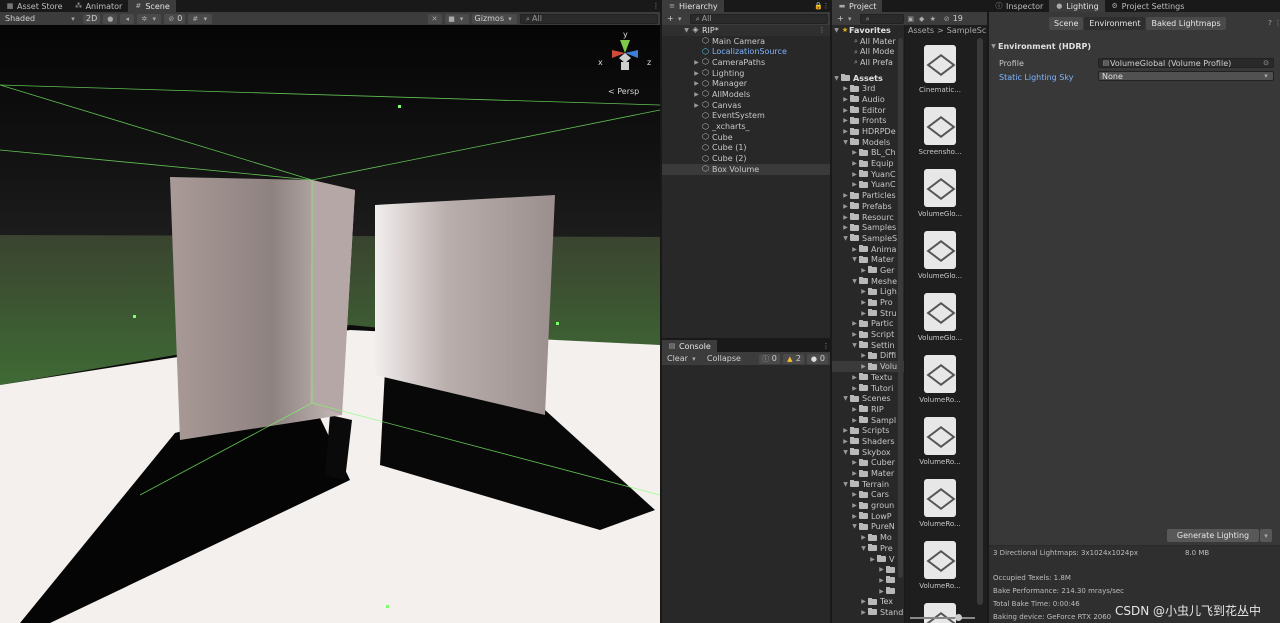 This screenshot has height=623, width=1280. What do you see at coordinates (434, 18) in the screenshot?
I see `tools-button: ✕` at bounding box center [434, 18].